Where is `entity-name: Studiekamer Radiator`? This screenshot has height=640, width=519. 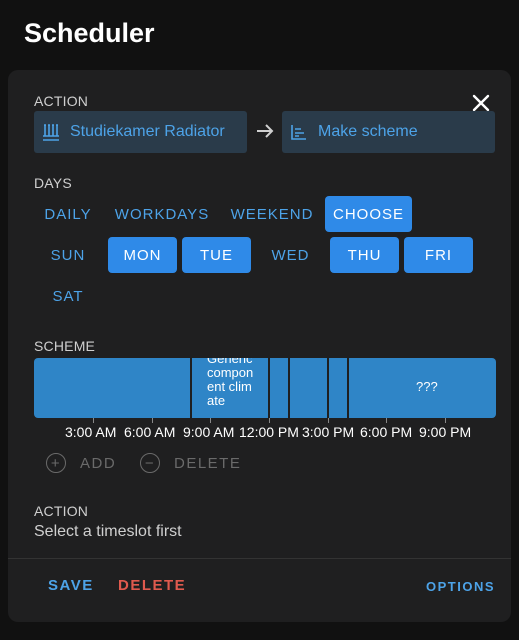 entity-name: Studiekamer Radiator is located at coordinates (147, 131).